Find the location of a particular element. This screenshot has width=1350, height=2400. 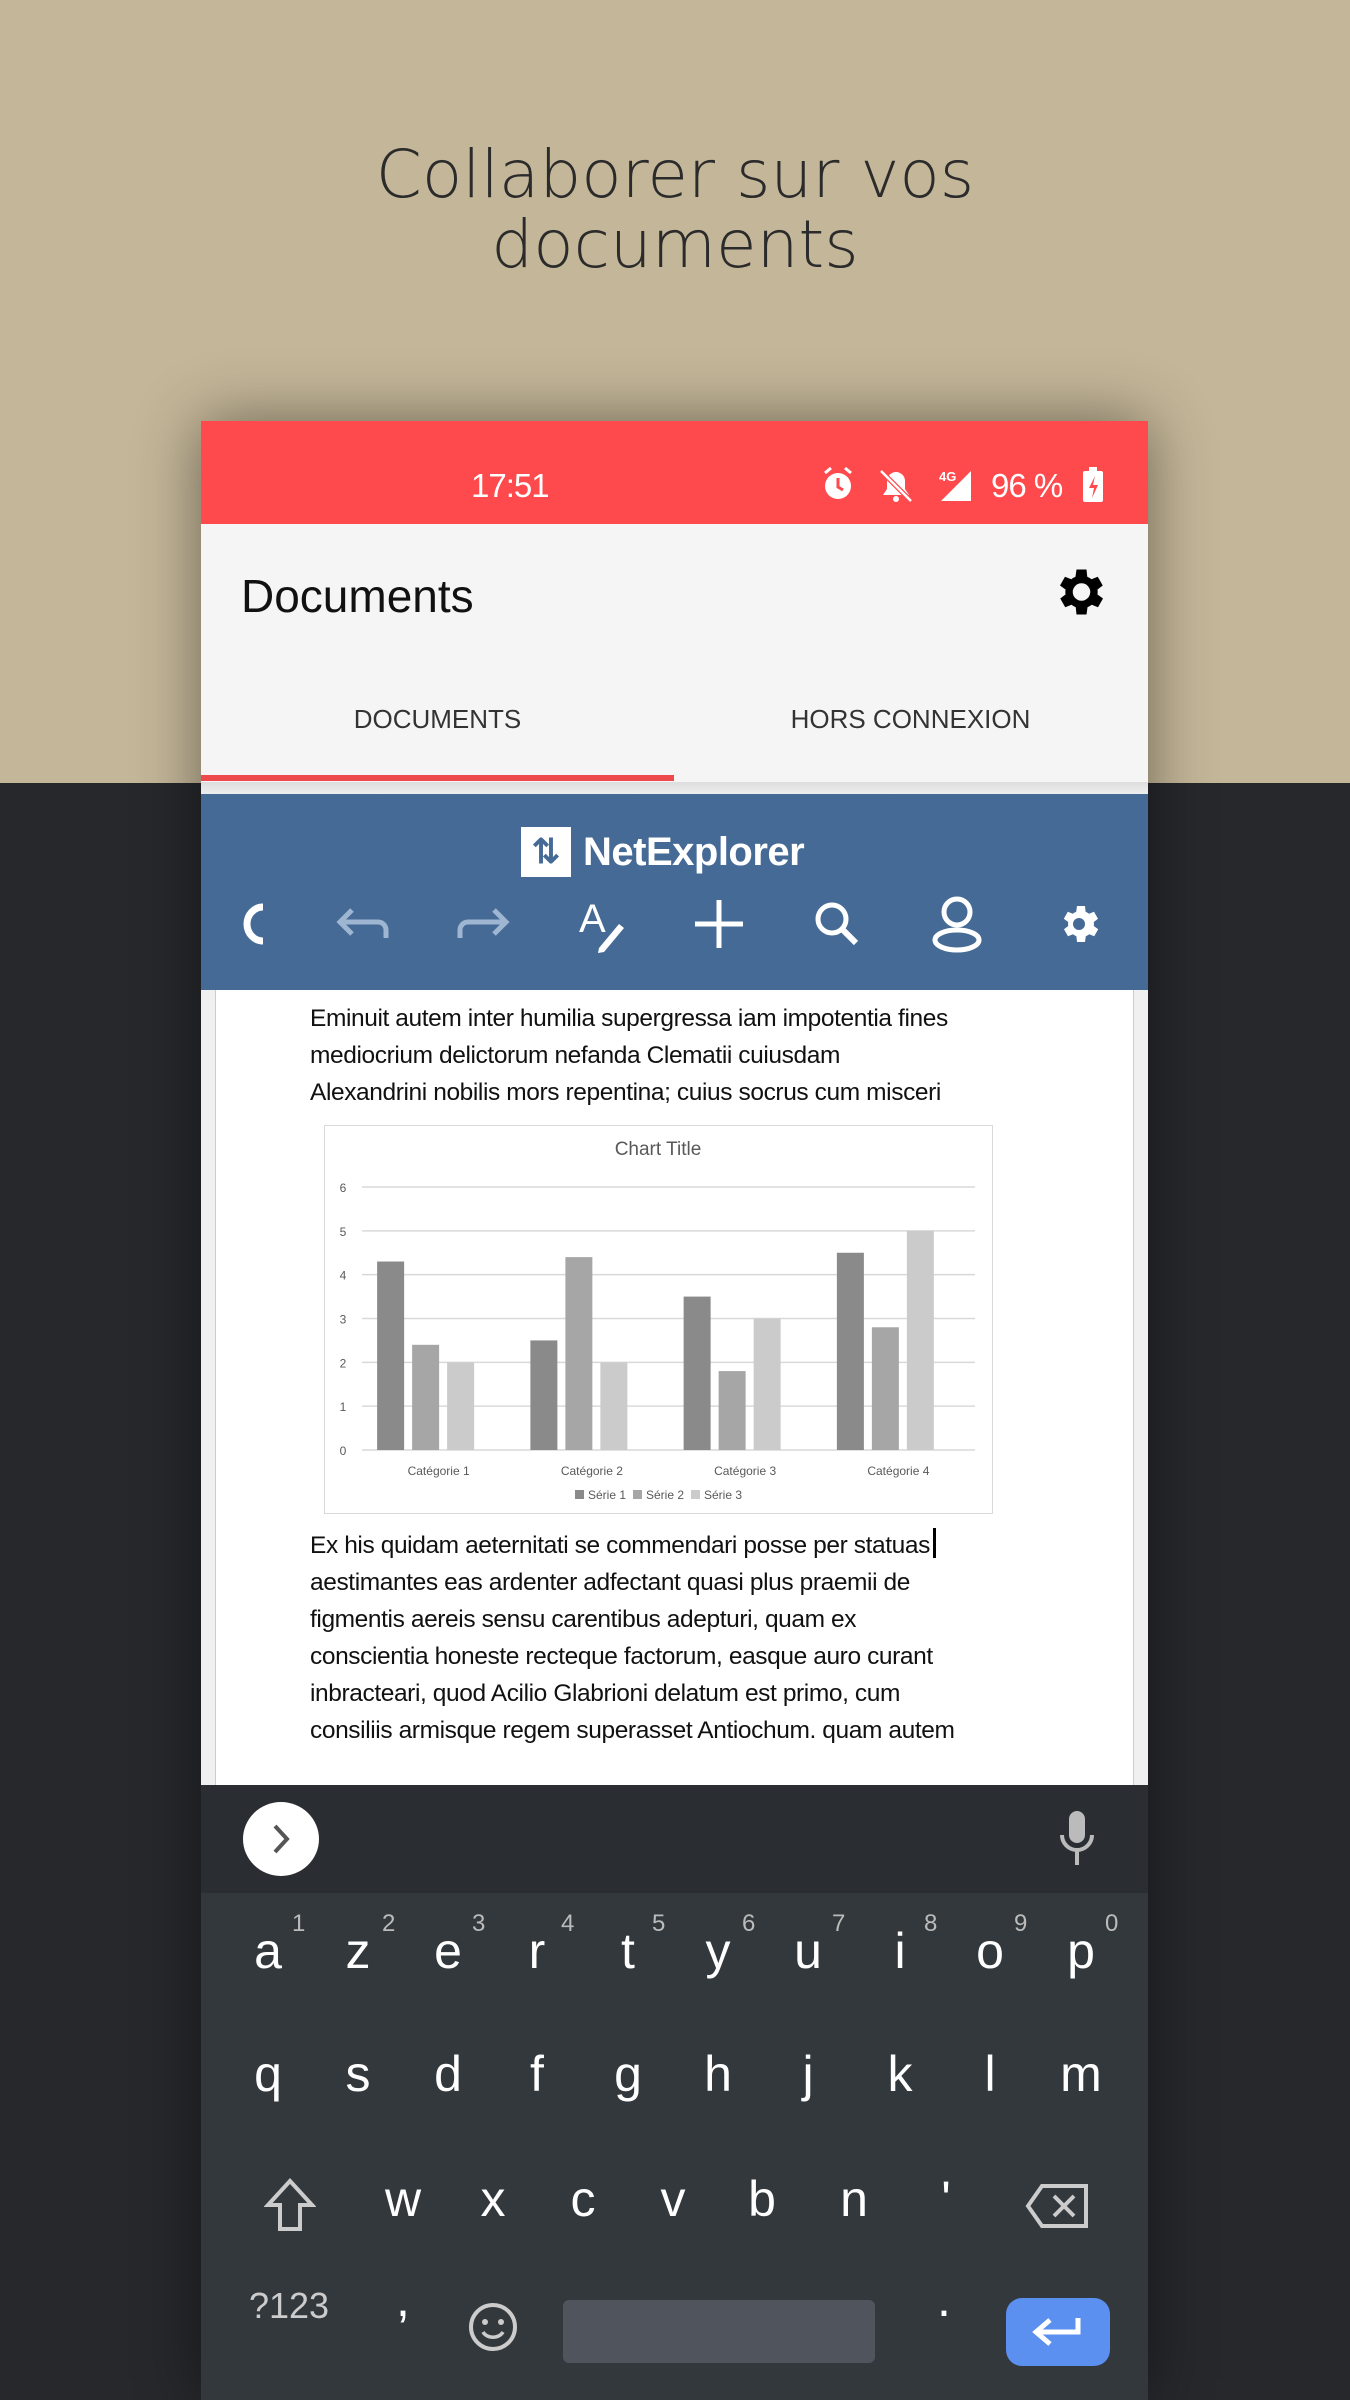

key-m: m is located at coordinates (1081, 2074).